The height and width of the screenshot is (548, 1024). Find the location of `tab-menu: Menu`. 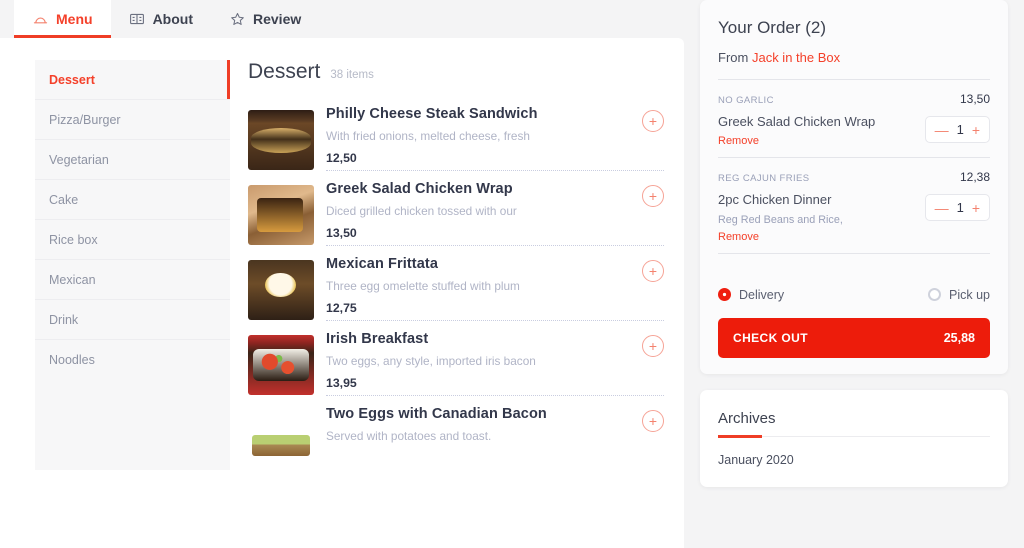

tab-menu: Menu is located at coordinates (62, 19).